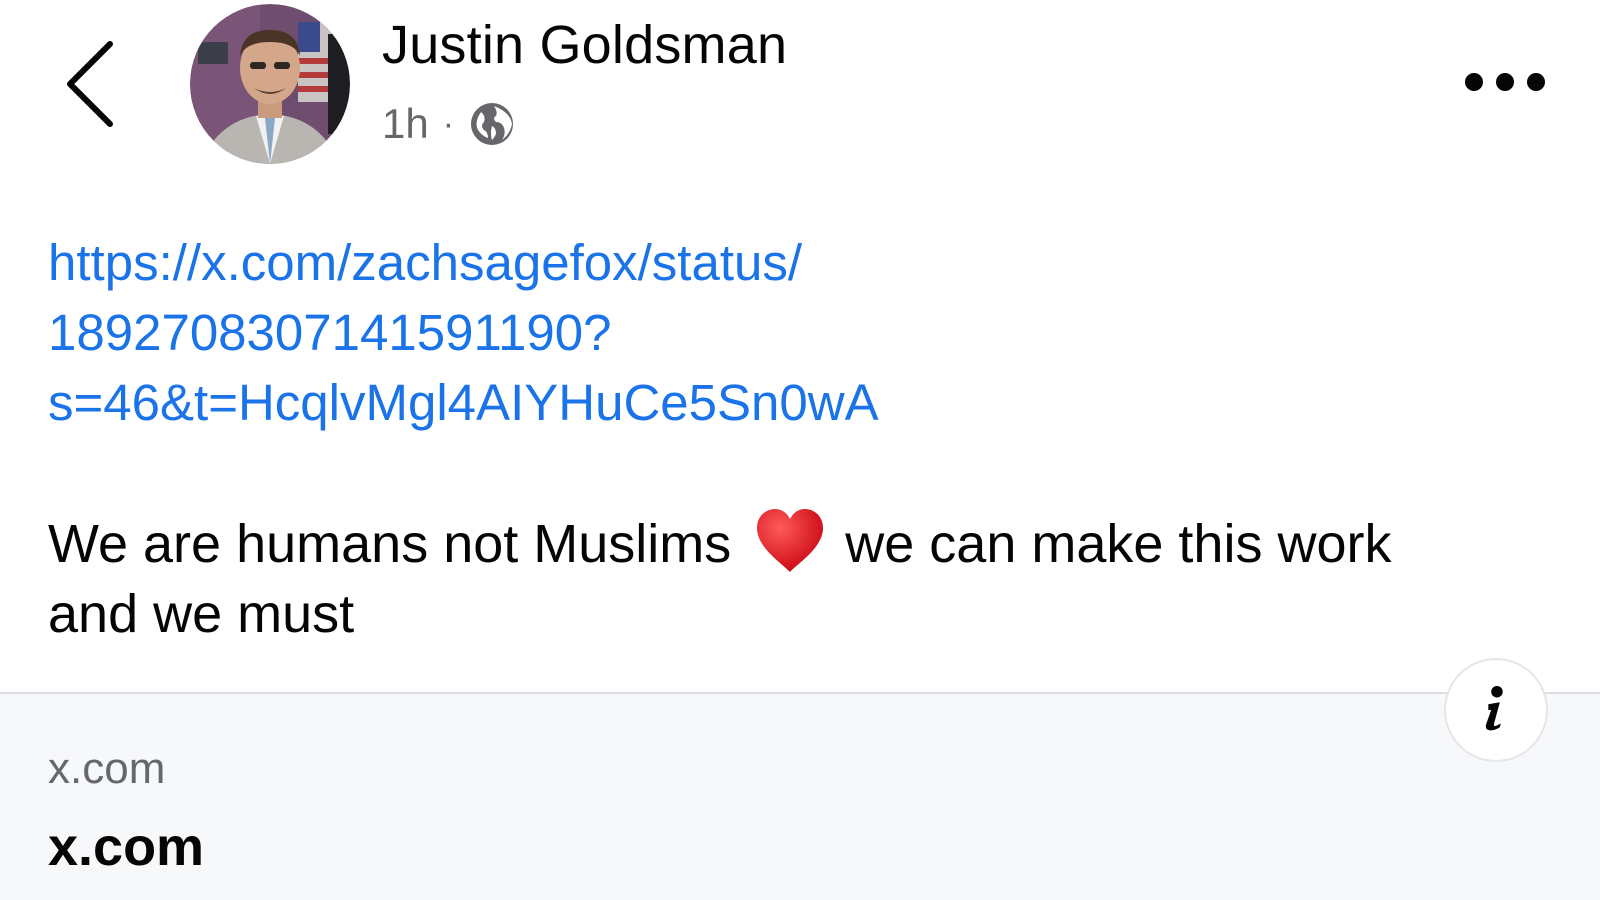 This screenshot has height=900, width=1600. I want to click on info-icon, so click(1494, 708).